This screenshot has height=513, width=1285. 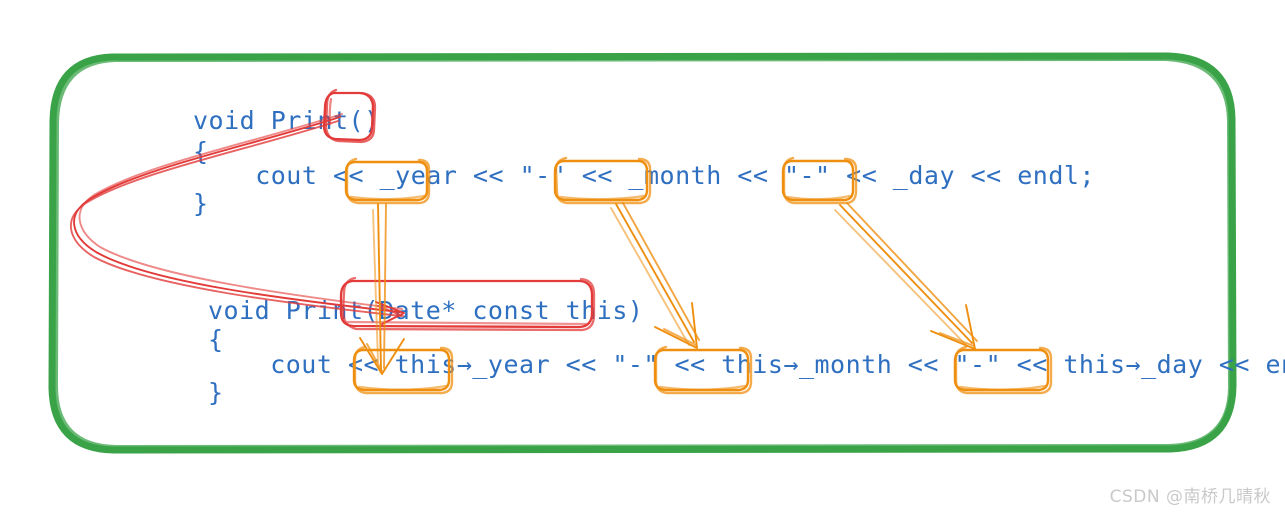 What do you see at coordinates (1190, 497) in the screenshot?
I see `csdn-watermark: CSDN @南桥几晴秋` at bounding box center [1190, 497].